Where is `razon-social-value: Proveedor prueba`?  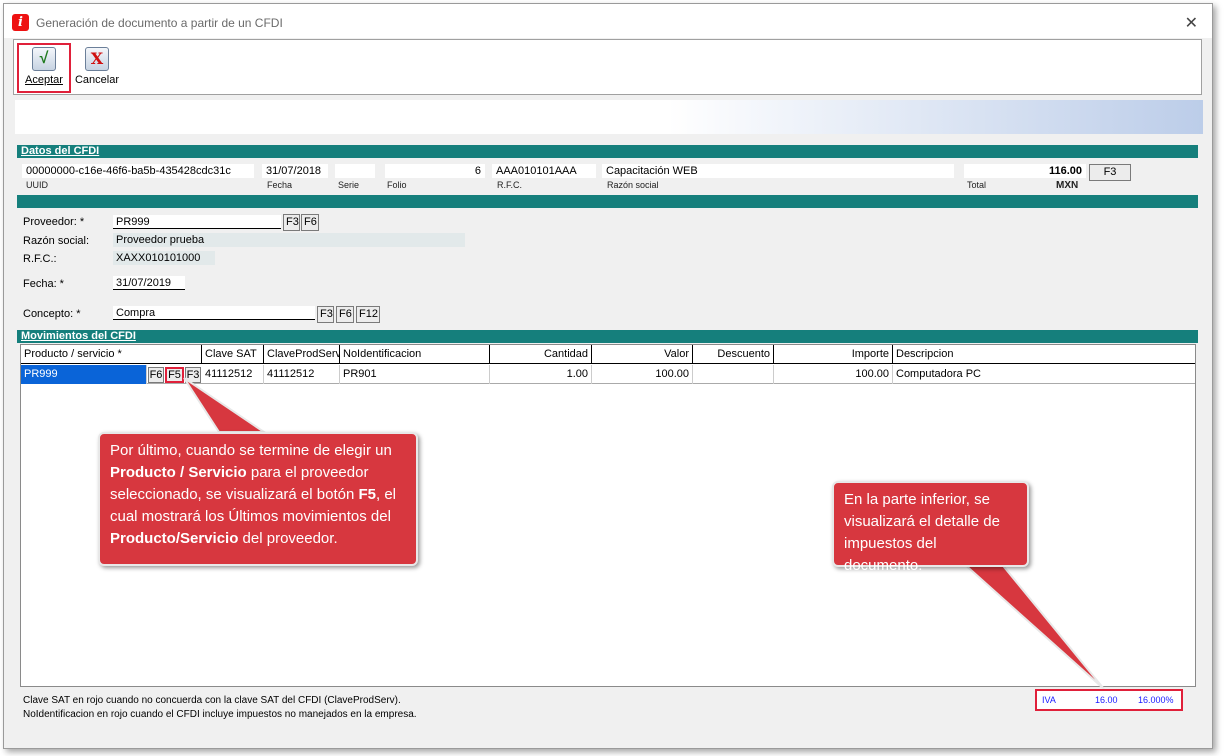
razon-social-value: Proveedor prueba is located at coordinates (289, 240).